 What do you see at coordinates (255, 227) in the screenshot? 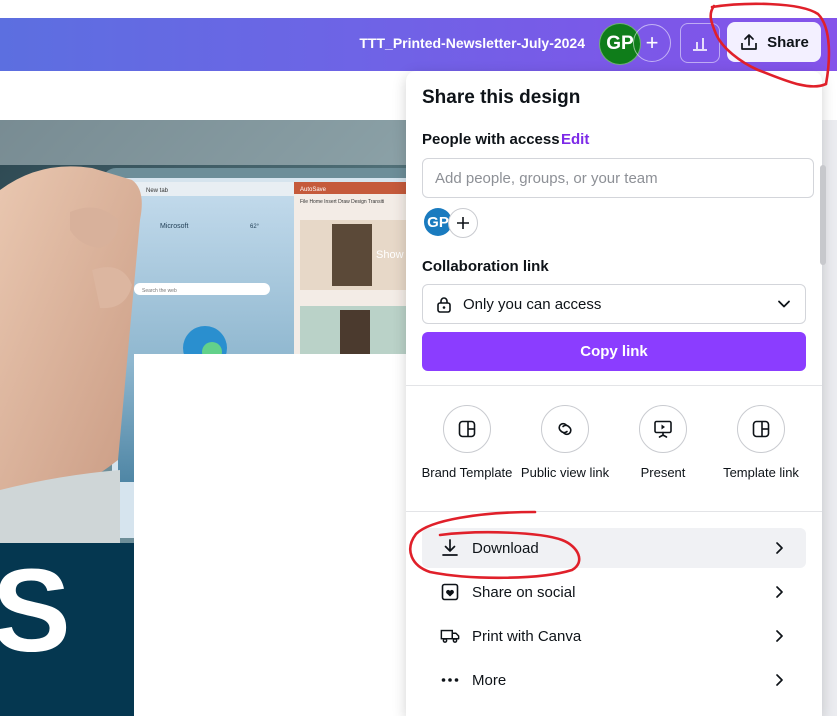
I see `tablet-weather: 62°` at bounding box center [255, 227].